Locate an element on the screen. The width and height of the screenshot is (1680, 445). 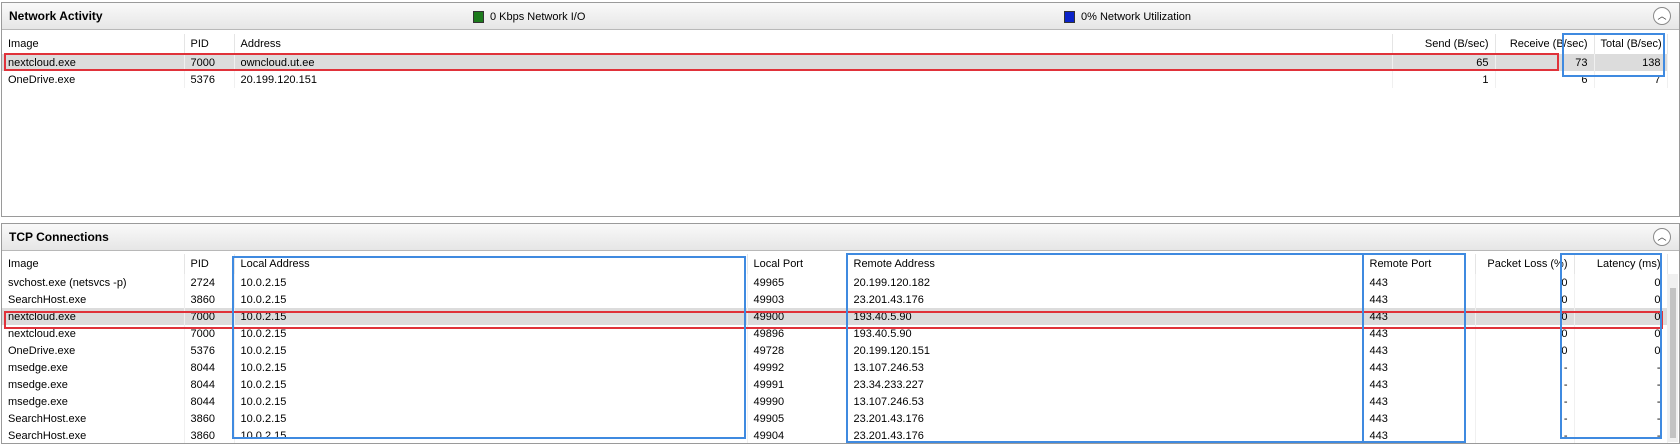
tcp-connections-title: TCP Connections is located at coordinates (59, 237).